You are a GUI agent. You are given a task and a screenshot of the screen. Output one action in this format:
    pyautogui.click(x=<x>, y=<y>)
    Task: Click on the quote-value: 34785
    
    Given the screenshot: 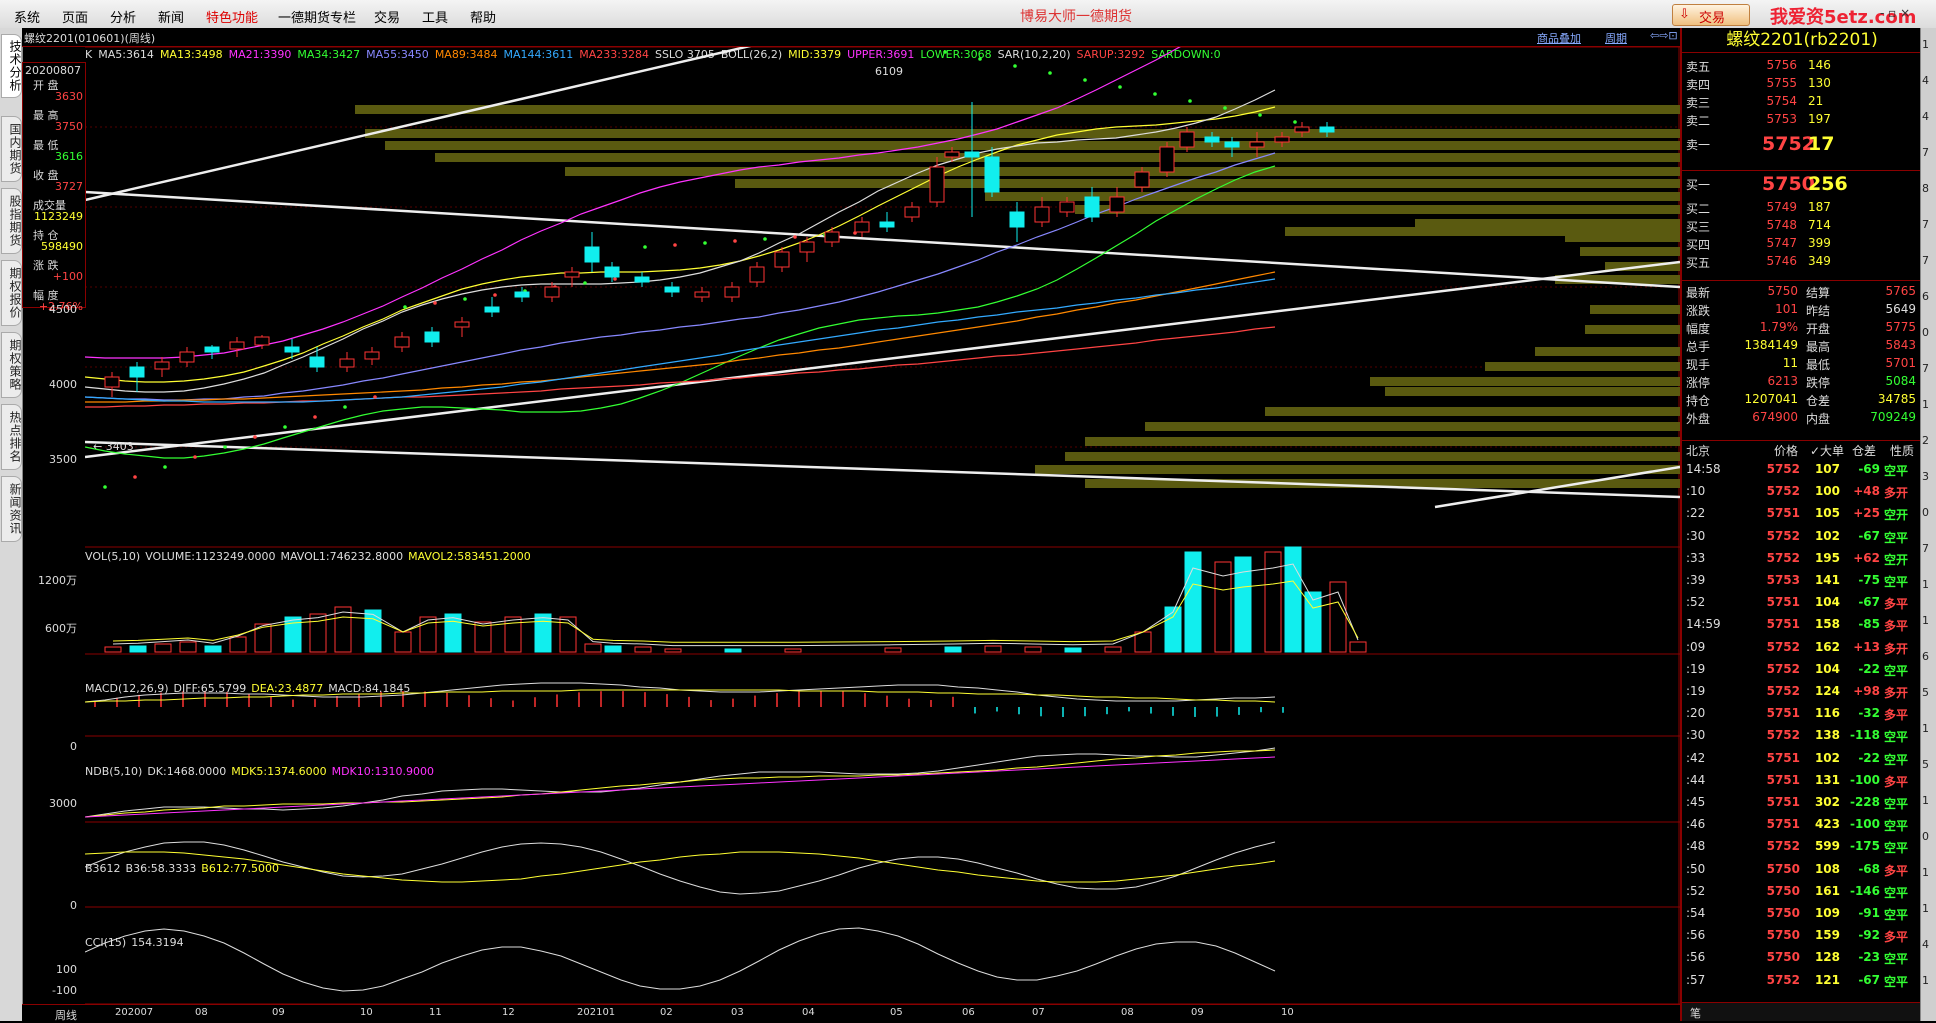 What is the action you would take?
    pyautogui.click(x=1896, y=399)
    